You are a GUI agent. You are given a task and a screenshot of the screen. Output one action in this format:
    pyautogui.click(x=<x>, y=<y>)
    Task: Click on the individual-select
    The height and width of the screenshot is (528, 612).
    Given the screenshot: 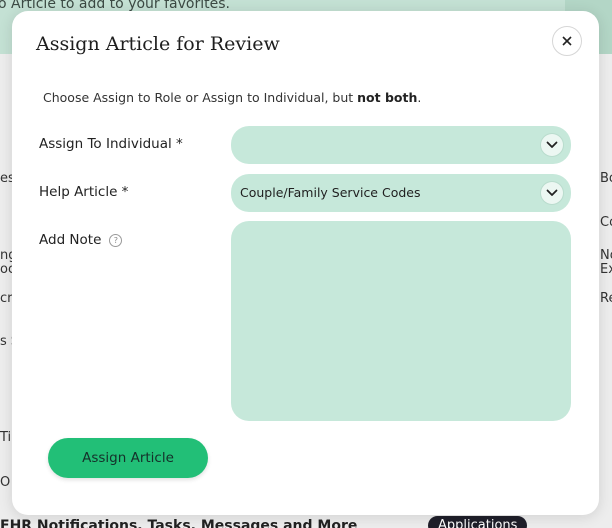 What is the action you would take?
    pyautogui.click(x=401, y=145)
    